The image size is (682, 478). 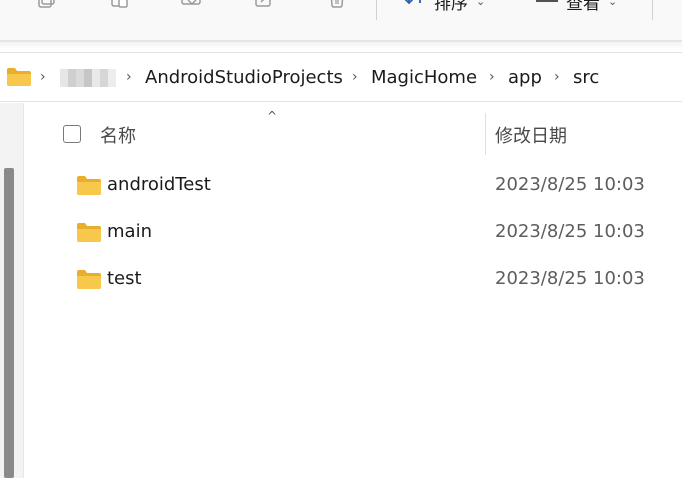 What do you see at coordinates (547, 7) in the screenshot?
I see `view-icon` at bounding box center [547, 7].